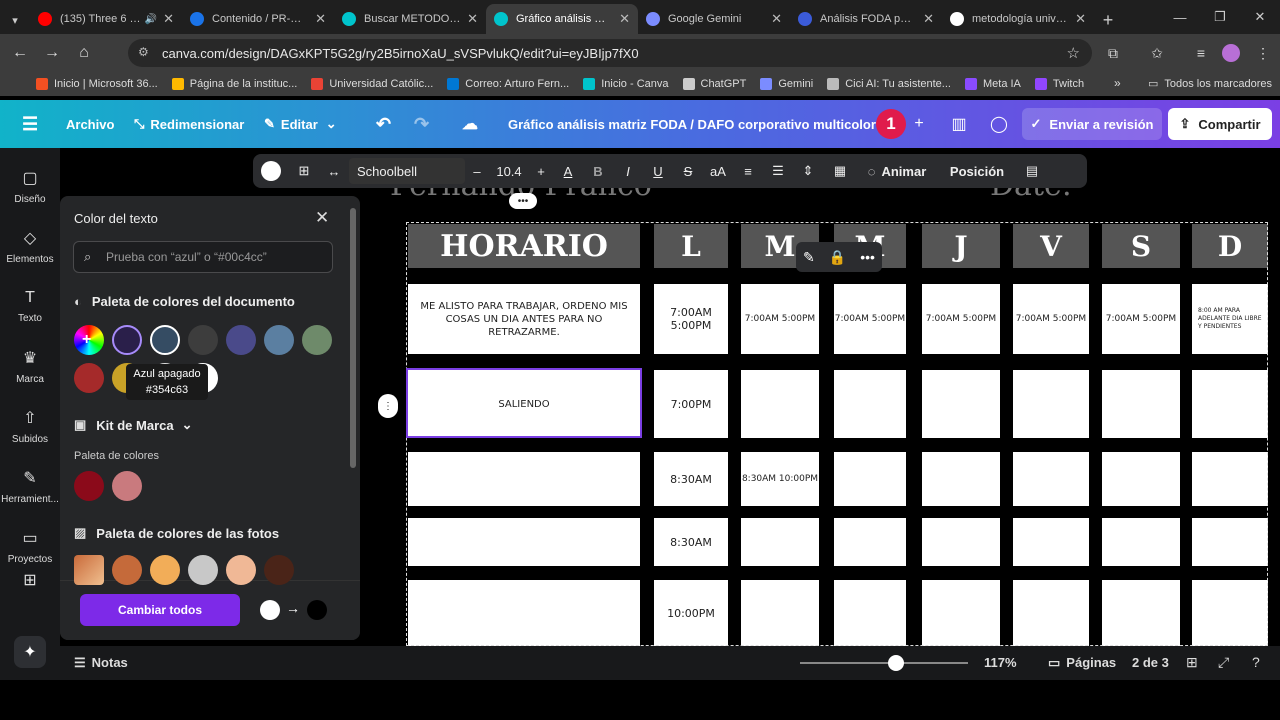 This screenshot has height=720, width=1280. What do you see at coordinates (189, 124) in the screenshot?
I see `menu-redimensionar: ⤡ Redimensionar` at bounding box center [189, 124].